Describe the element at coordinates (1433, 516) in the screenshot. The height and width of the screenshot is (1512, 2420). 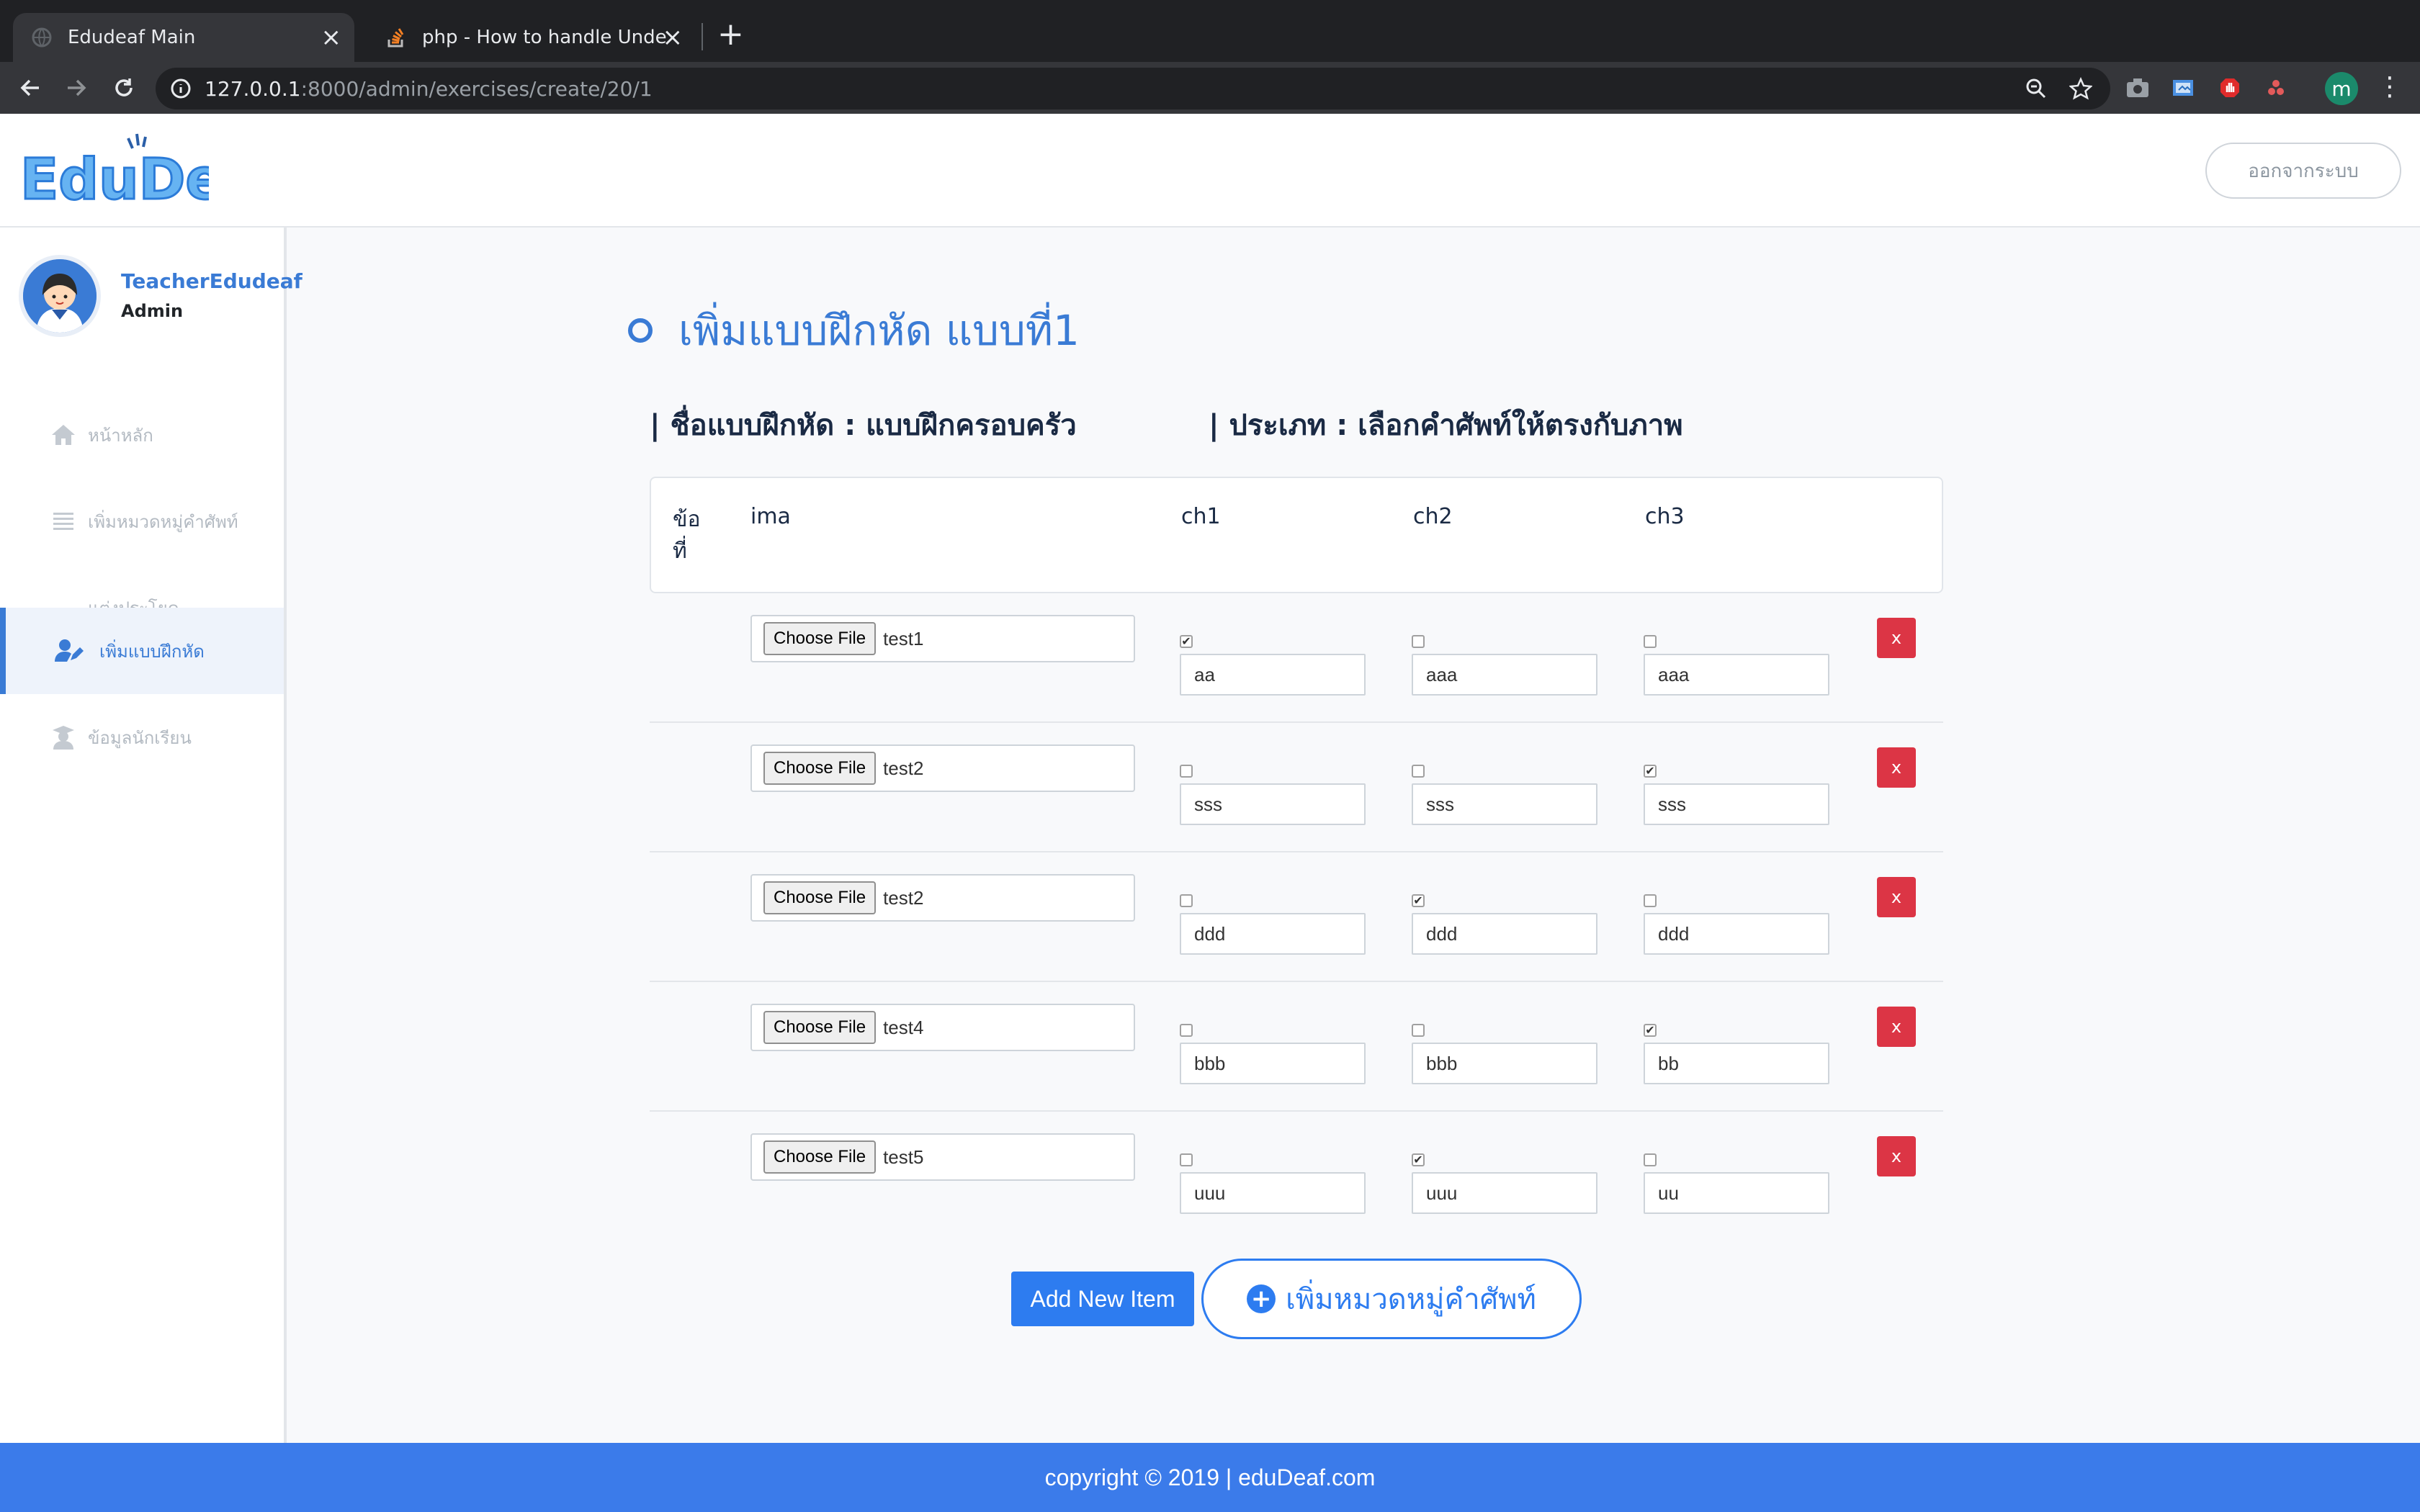
I see `column-header-ch2: ch2` at that location.